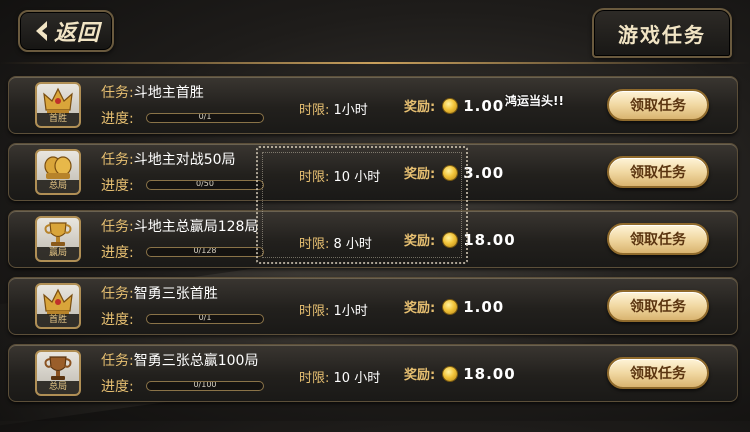  Describe the element at coordinates (534, 101) in the screenshot. I see `promo-text: 鸿运当头!!` at that location.